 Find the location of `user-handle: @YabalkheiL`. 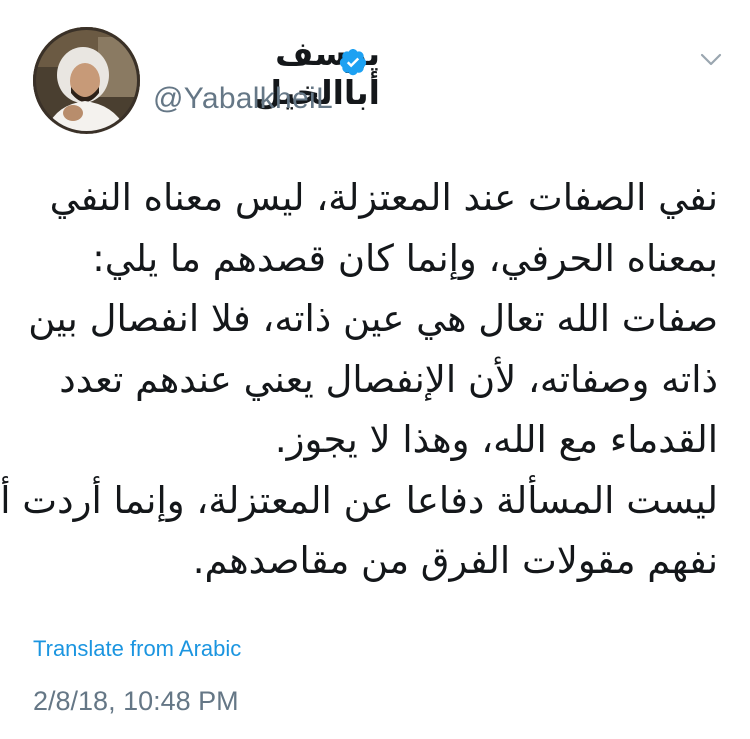

user-handle: @YabalkheiL is located at coordinates (243, 99).